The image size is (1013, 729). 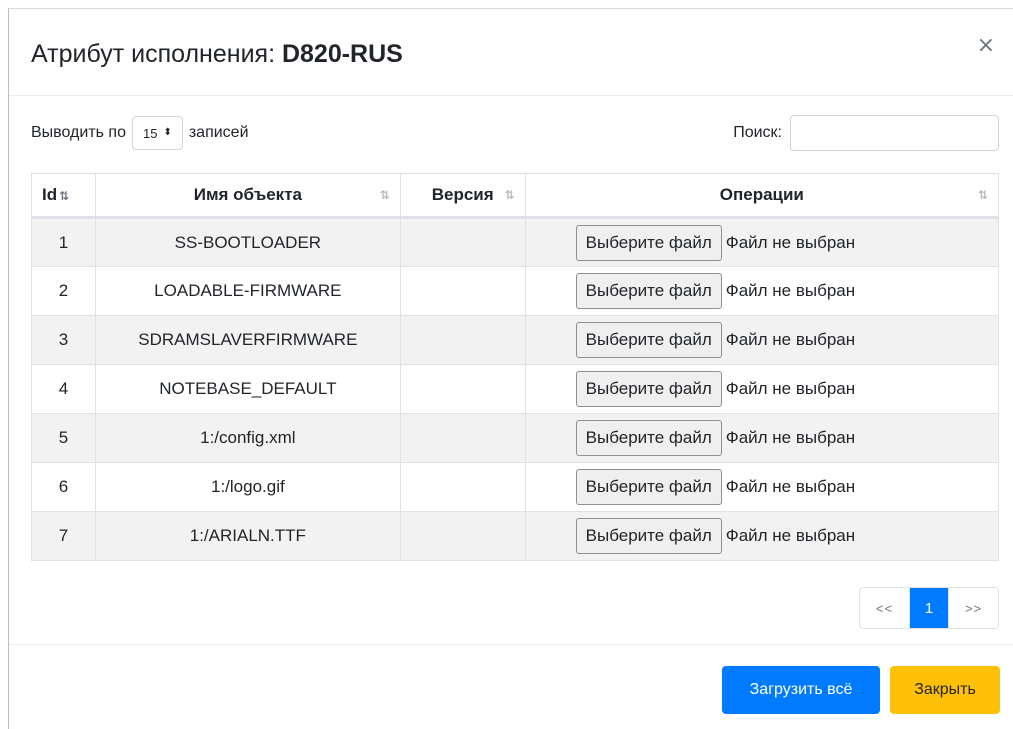 I want to click on cell-name: NOTEBASE_DEFAULT, so click(x=247, y=389).